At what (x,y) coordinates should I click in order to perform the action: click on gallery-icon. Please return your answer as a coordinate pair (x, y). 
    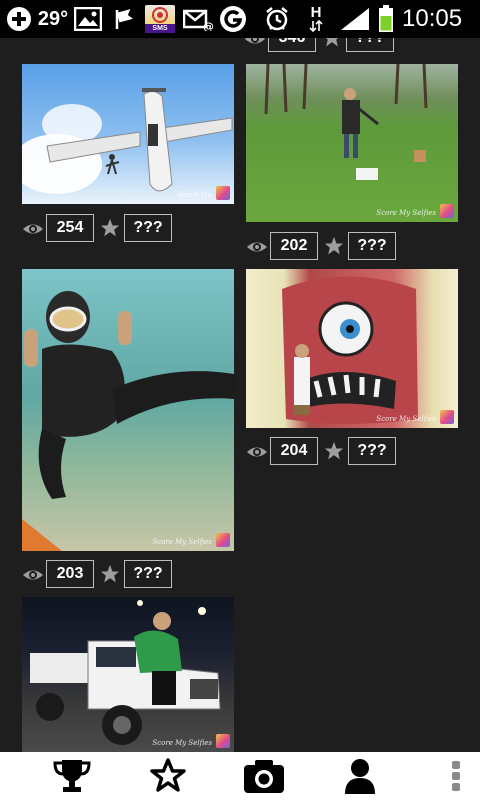
    Looking at the image, I should click on (88, 19).